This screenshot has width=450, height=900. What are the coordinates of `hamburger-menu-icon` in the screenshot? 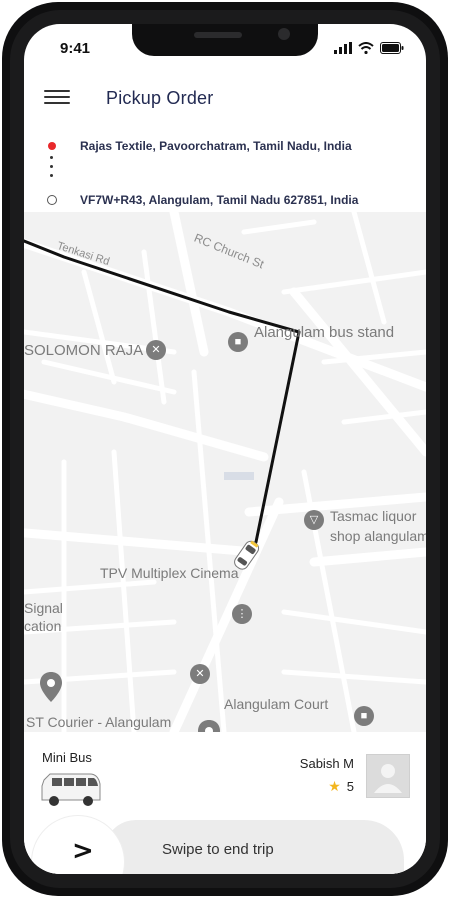 It's located at (57, 97).